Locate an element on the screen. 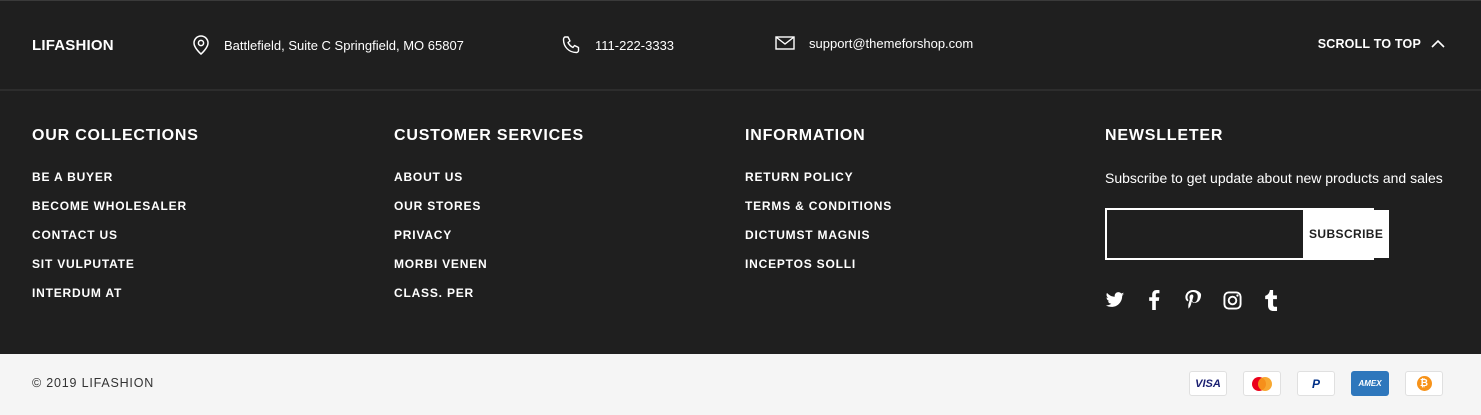  social-links is located at coordinates (1274, 300).